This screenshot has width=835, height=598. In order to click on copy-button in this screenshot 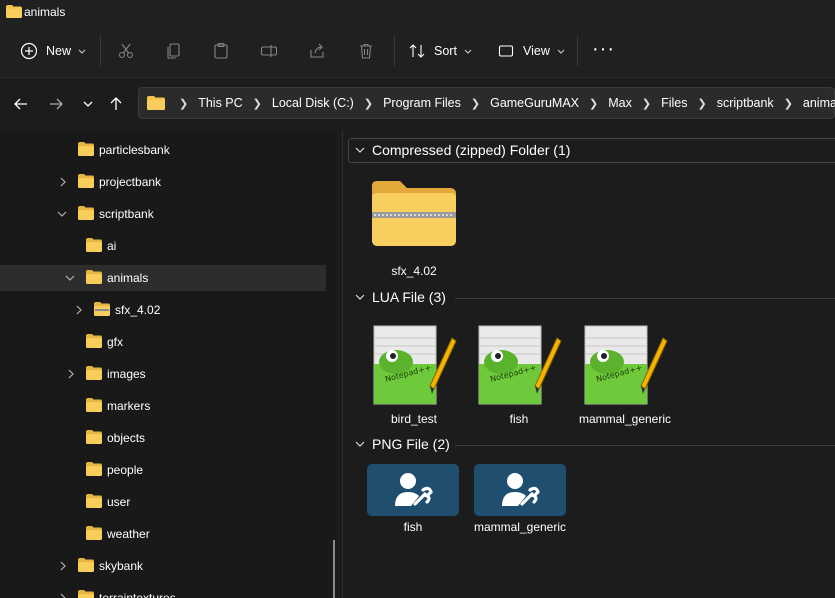, I will do `click(178, 51)`.